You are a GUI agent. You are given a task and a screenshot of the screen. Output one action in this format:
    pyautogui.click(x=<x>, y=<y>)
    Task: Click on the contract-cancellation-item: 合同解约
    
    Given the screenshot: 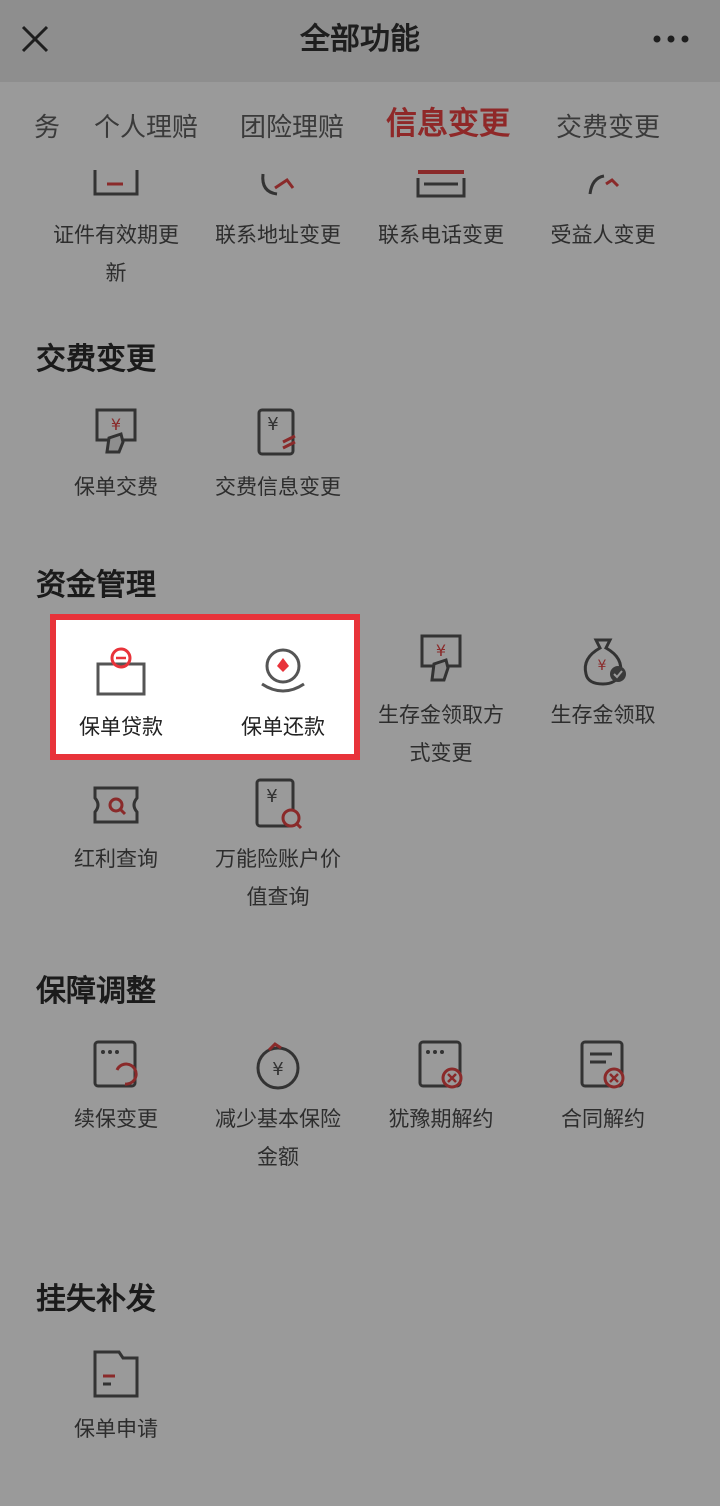 What is the action you would take?
    pyautogui.click(x=603, y=1086)
    